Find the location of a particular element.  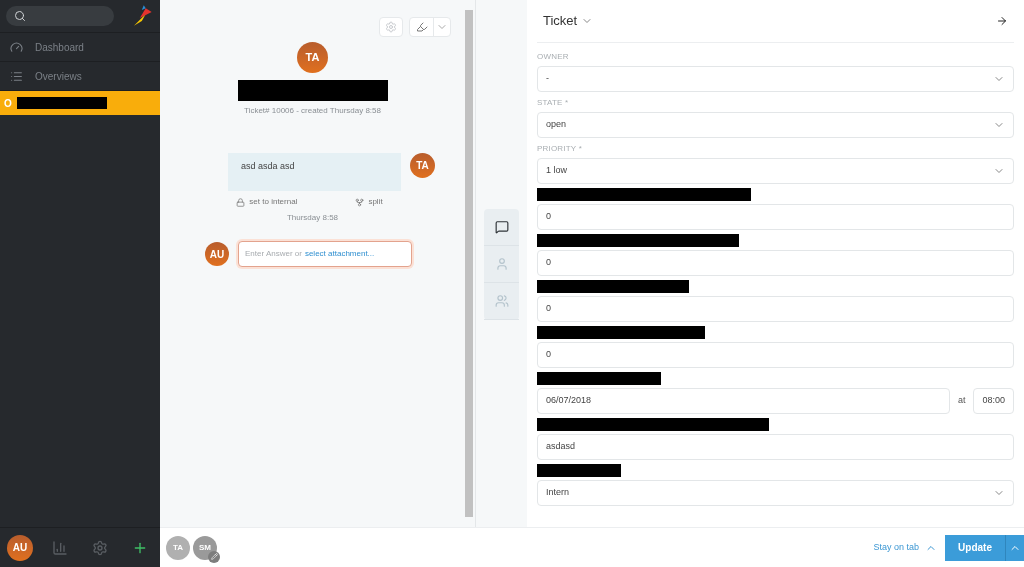

update-button: Update is located at coordinates (975, 547).